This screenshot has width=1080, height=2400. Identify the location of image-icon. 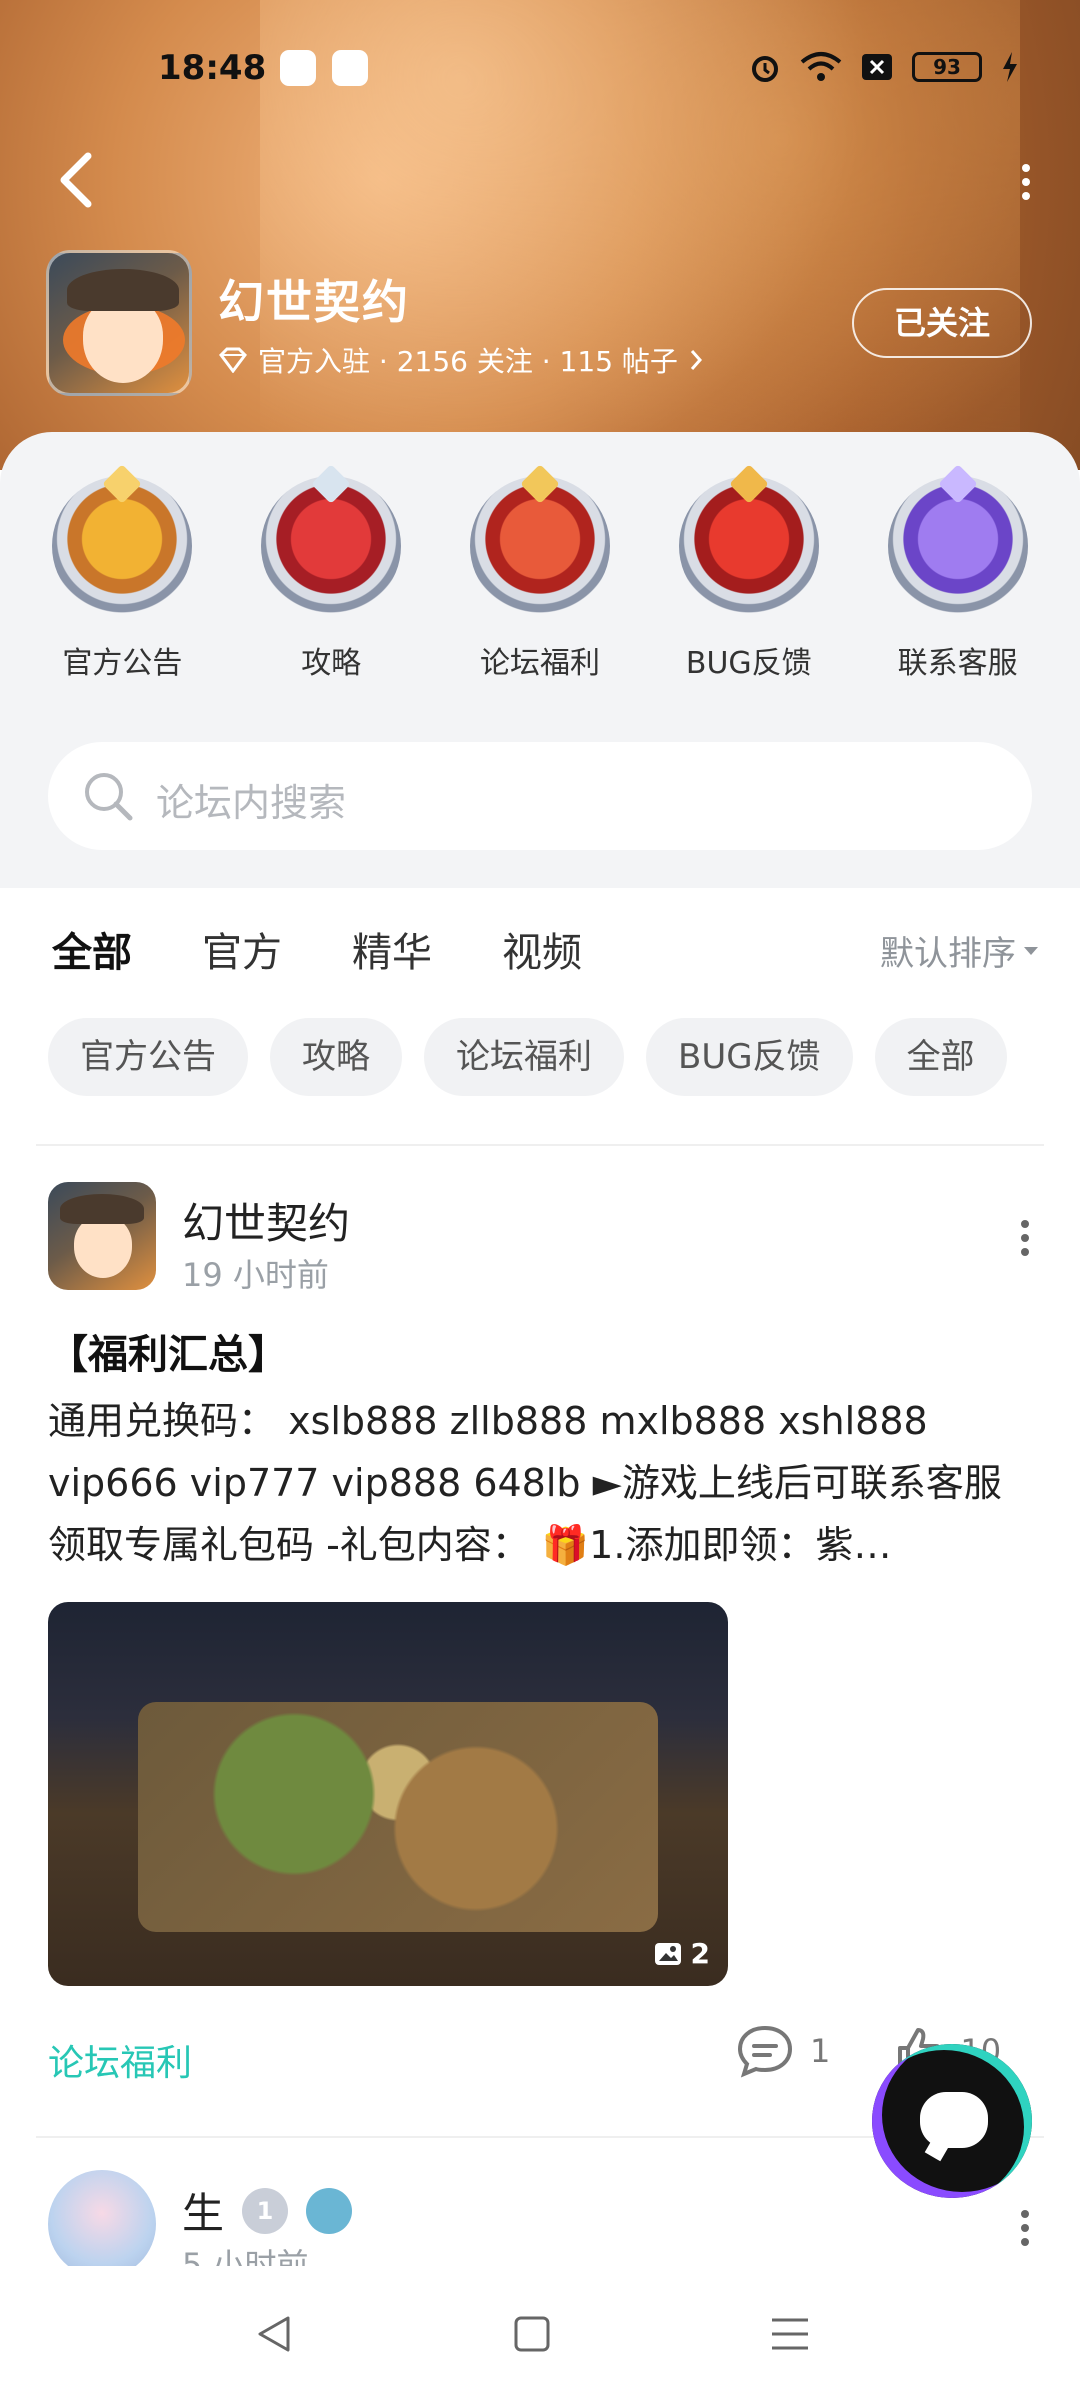
(667, 1953).